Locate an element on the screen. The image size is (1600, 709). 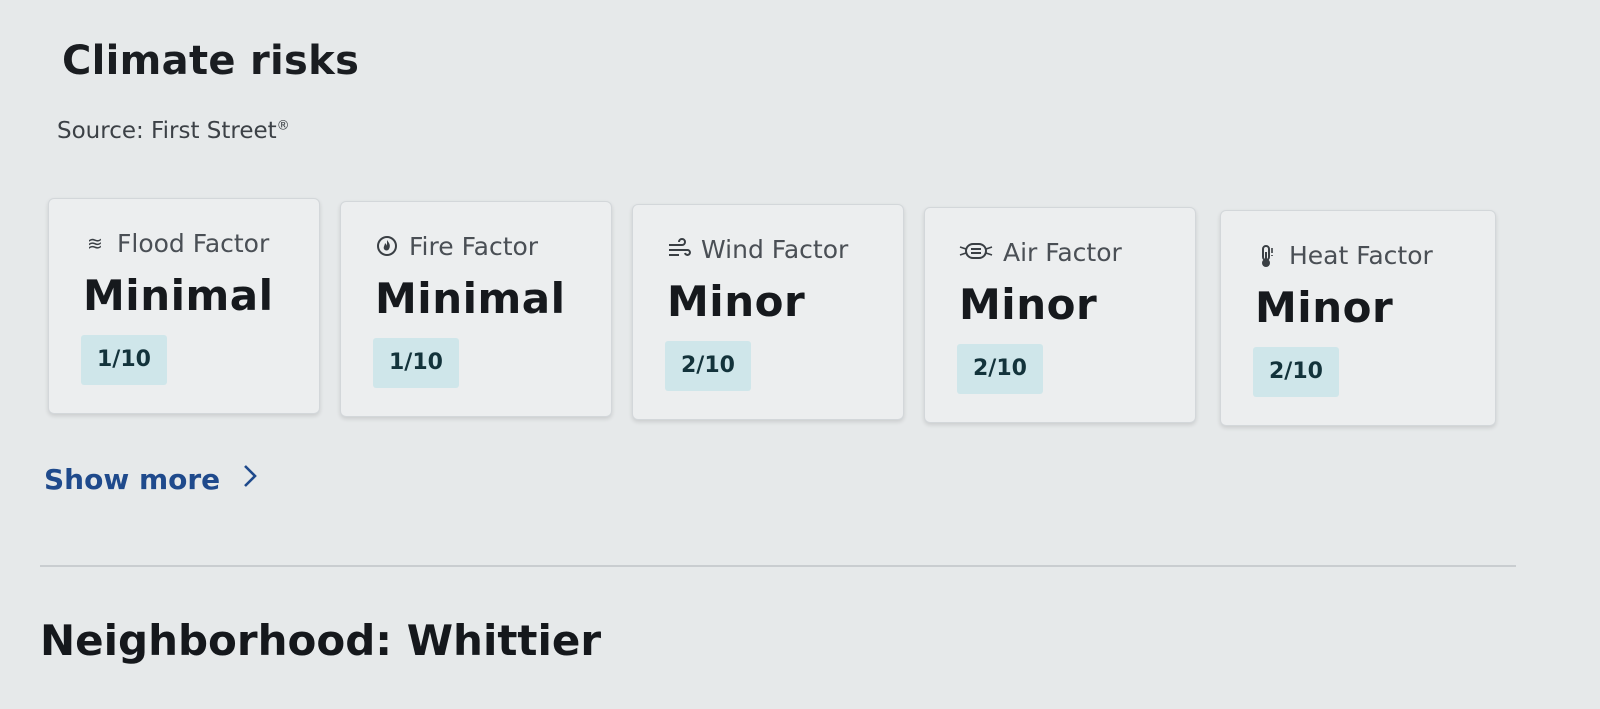
card-header: Fire Factor is located at coordinates (456, 246).